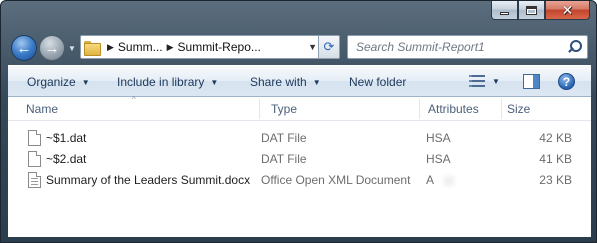  I want to click on file-name: ~$1.dat, so click(66, 138).